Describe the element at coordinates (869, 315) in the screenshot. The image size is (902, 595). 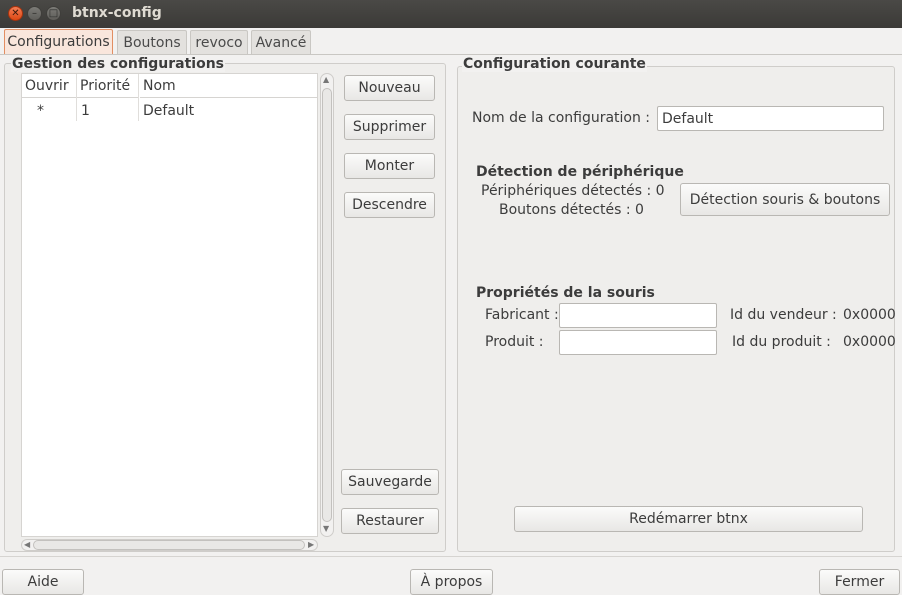
I see `vendor-id-value: 0x0000` at that location.